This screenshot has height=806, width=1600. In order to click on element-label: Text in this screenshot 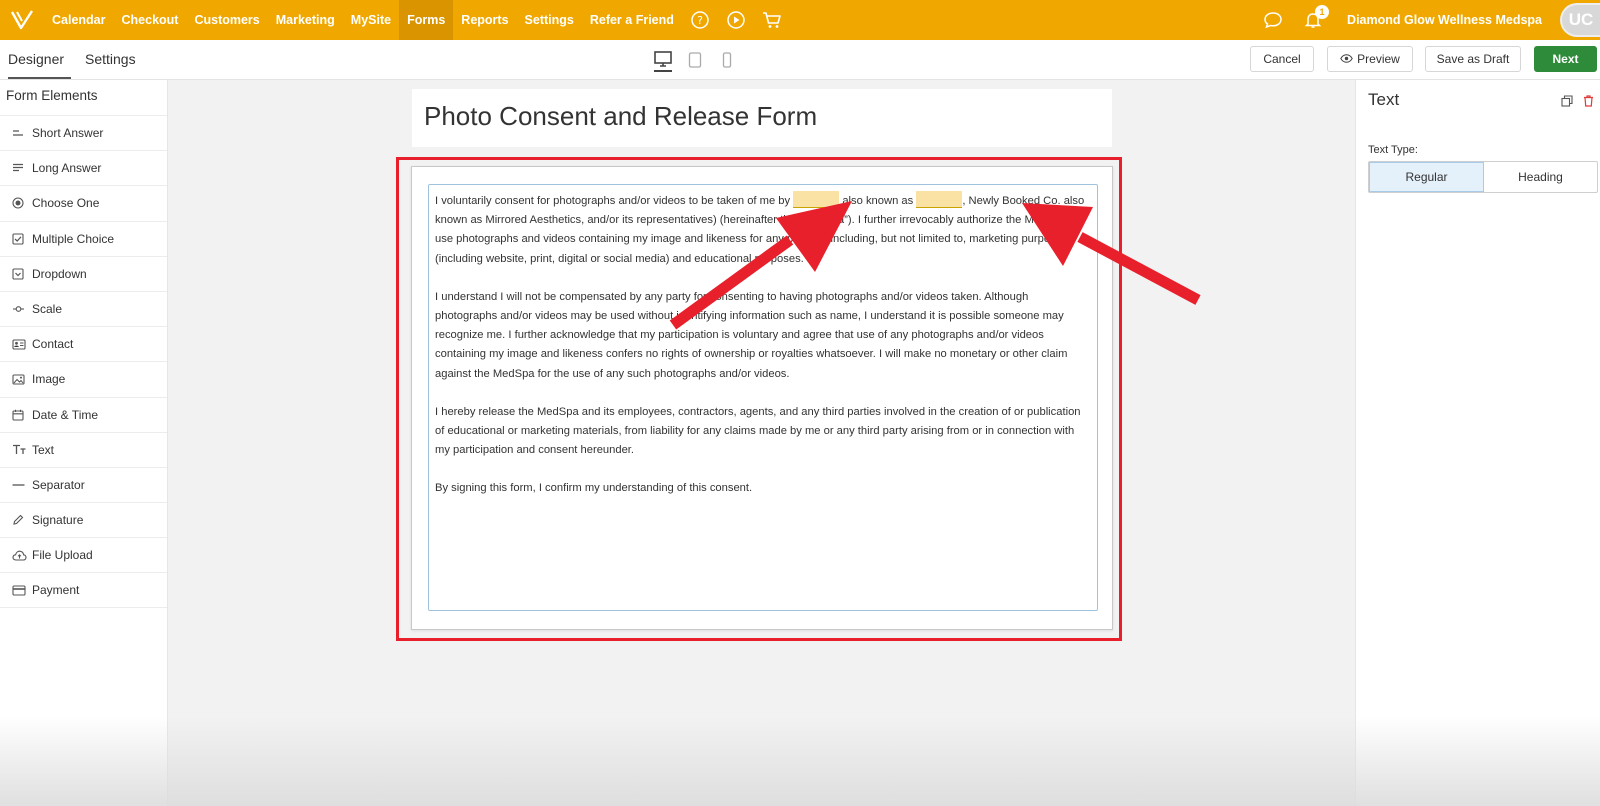, I will do `click(43, 449)`.